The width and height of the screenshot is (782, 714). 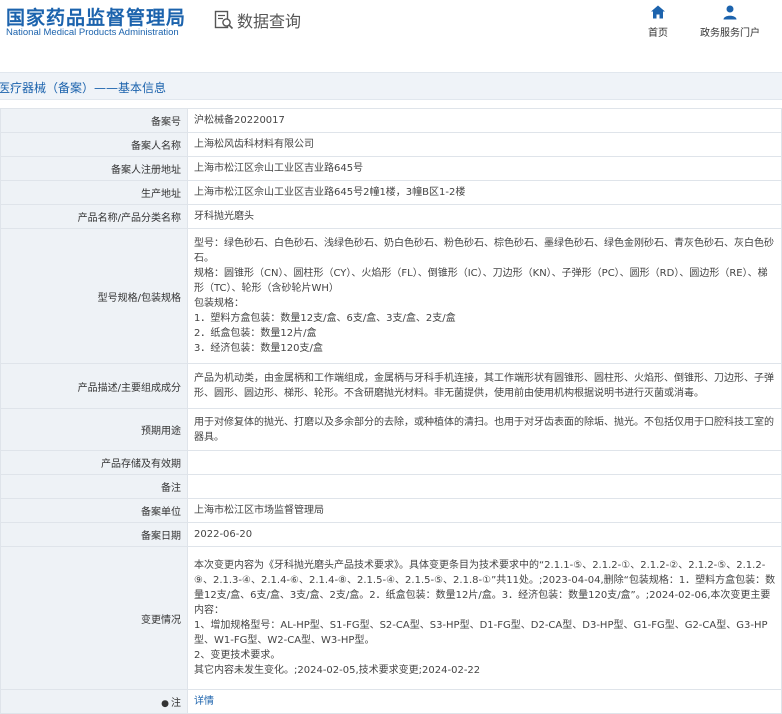 What do you see at coordinates (94, 534) in the screenshot?
I see `field-label: 备案日期` at bounding box center [94, 534].